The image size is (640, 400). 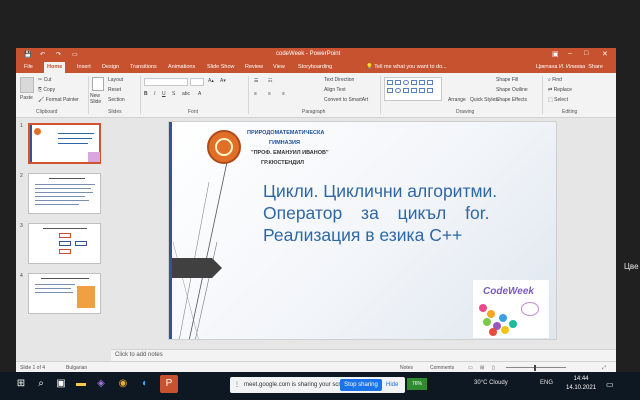 What do you see at coordinates (555, 80) in the screenshot?
I see `find-button: ⌕ Find` at bounding box center [555, 80].